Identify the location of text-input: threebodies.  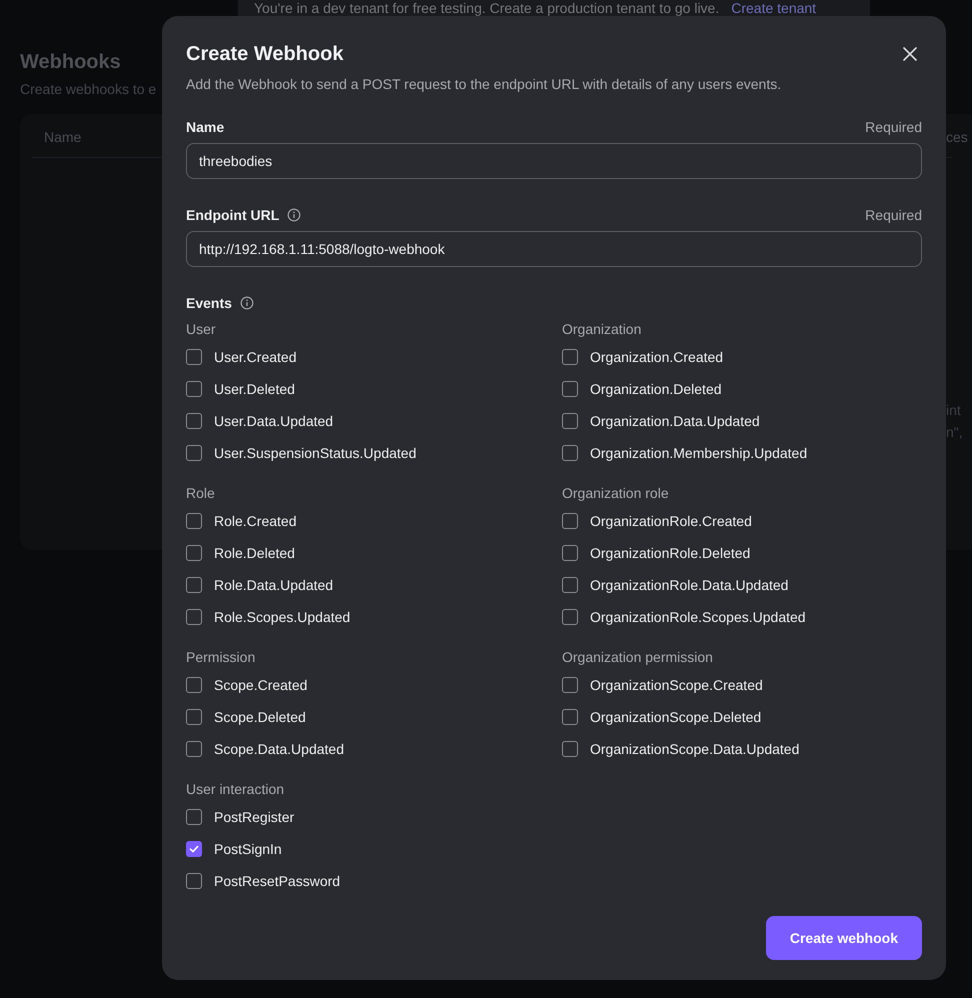
(554, 161).